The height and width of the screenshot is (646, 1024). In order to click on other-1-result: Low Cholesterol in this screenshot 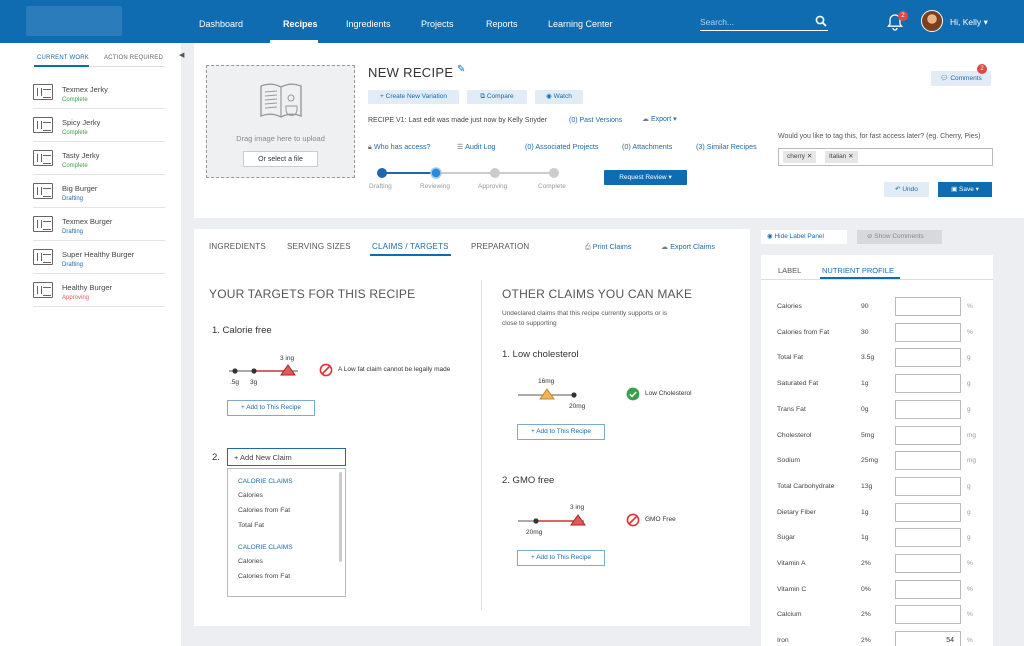, I will do `click(668, 393)`.